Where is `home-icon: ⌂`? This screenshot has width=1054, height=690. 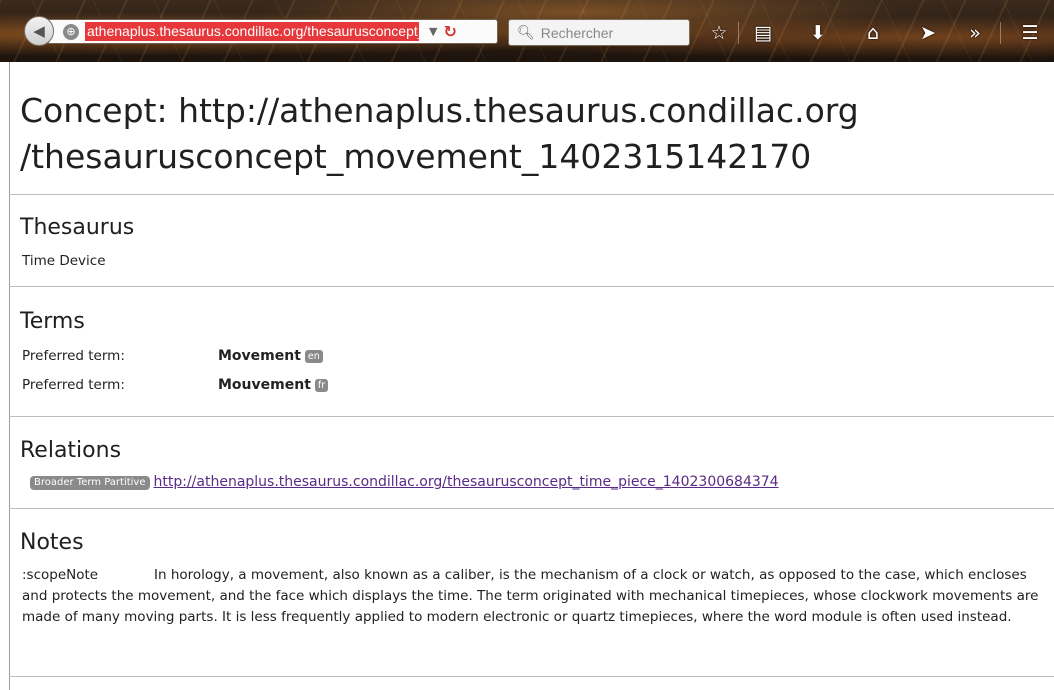 home-icon: ⌂ is located at coordinates (873, 33).